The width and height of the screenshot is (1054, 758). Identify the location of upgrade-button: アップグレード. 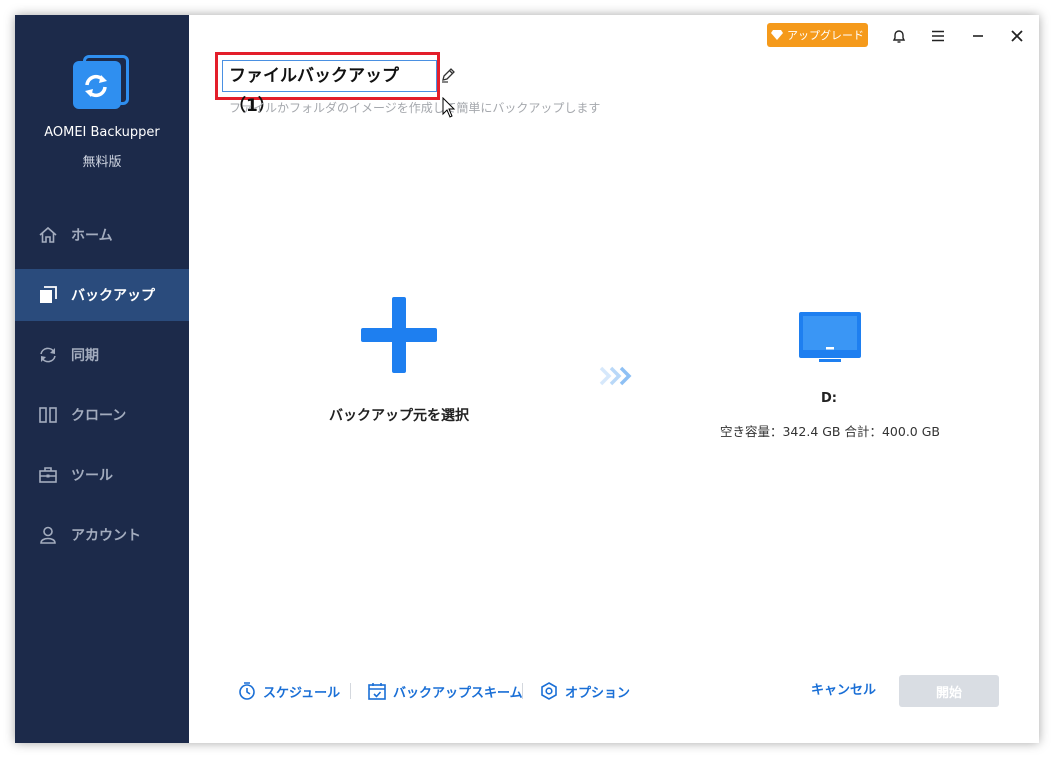
(817, 35).